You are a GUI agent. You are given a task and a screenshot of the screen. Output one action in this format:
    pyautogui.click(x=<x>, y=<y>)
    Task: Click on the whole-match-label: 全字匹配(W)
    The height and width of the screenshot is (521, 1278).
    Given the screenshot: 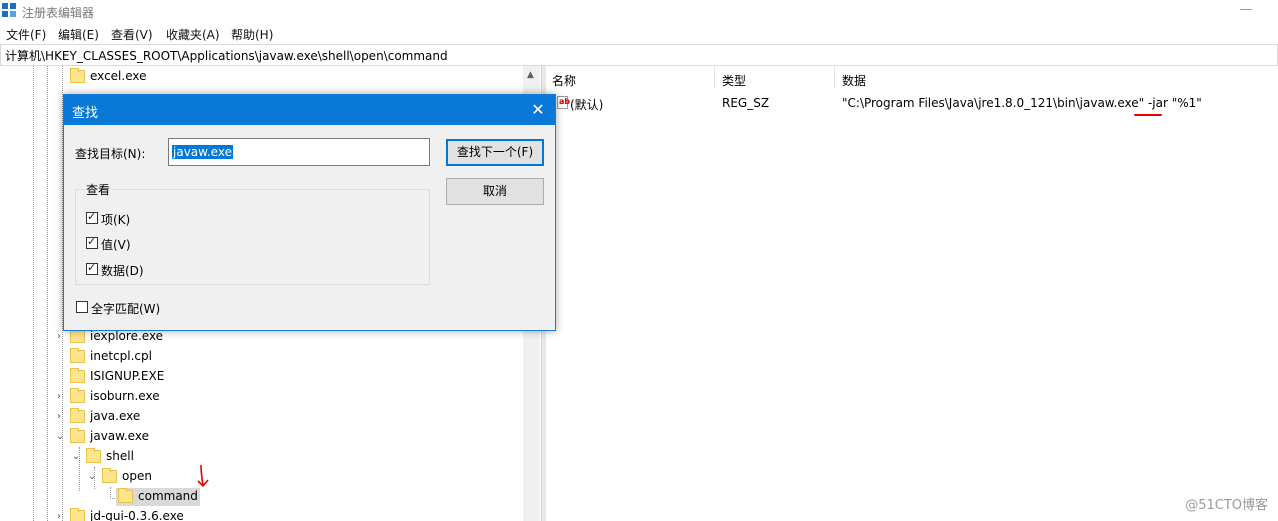 What is the action you would take?
    pyautogui.click(x=126, y=309)
    